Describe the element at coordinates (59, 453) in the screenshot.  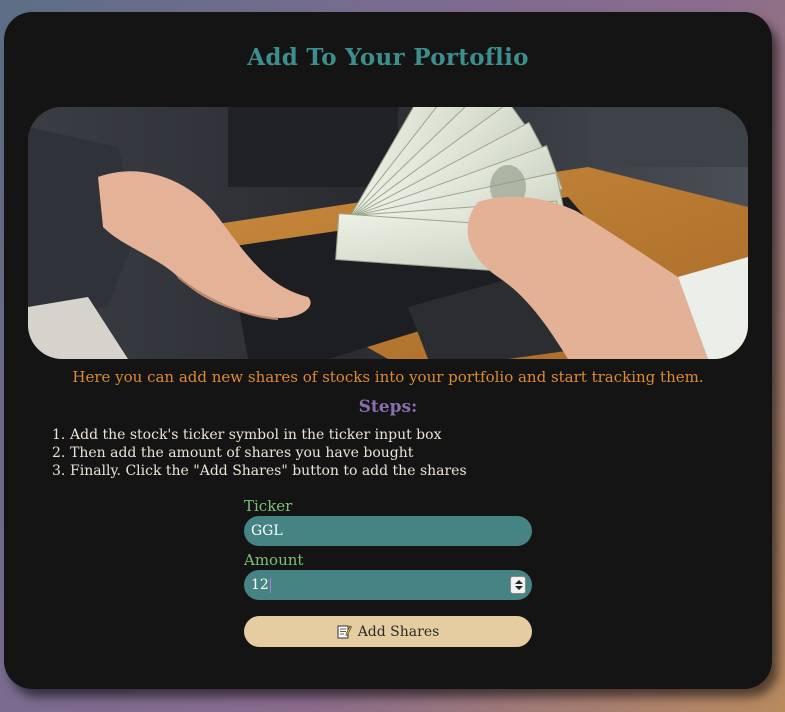
I see `step-number: 2.` at that location.